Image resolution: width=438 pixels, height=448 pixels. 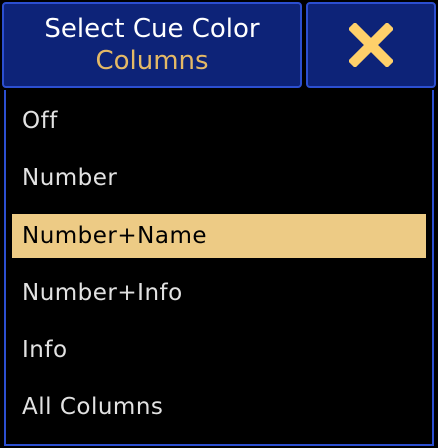 What do you see at coordinates (219, 407) in the screenshot?
I see `option-all-columns: All Columns` at bounding box center [219, 407].